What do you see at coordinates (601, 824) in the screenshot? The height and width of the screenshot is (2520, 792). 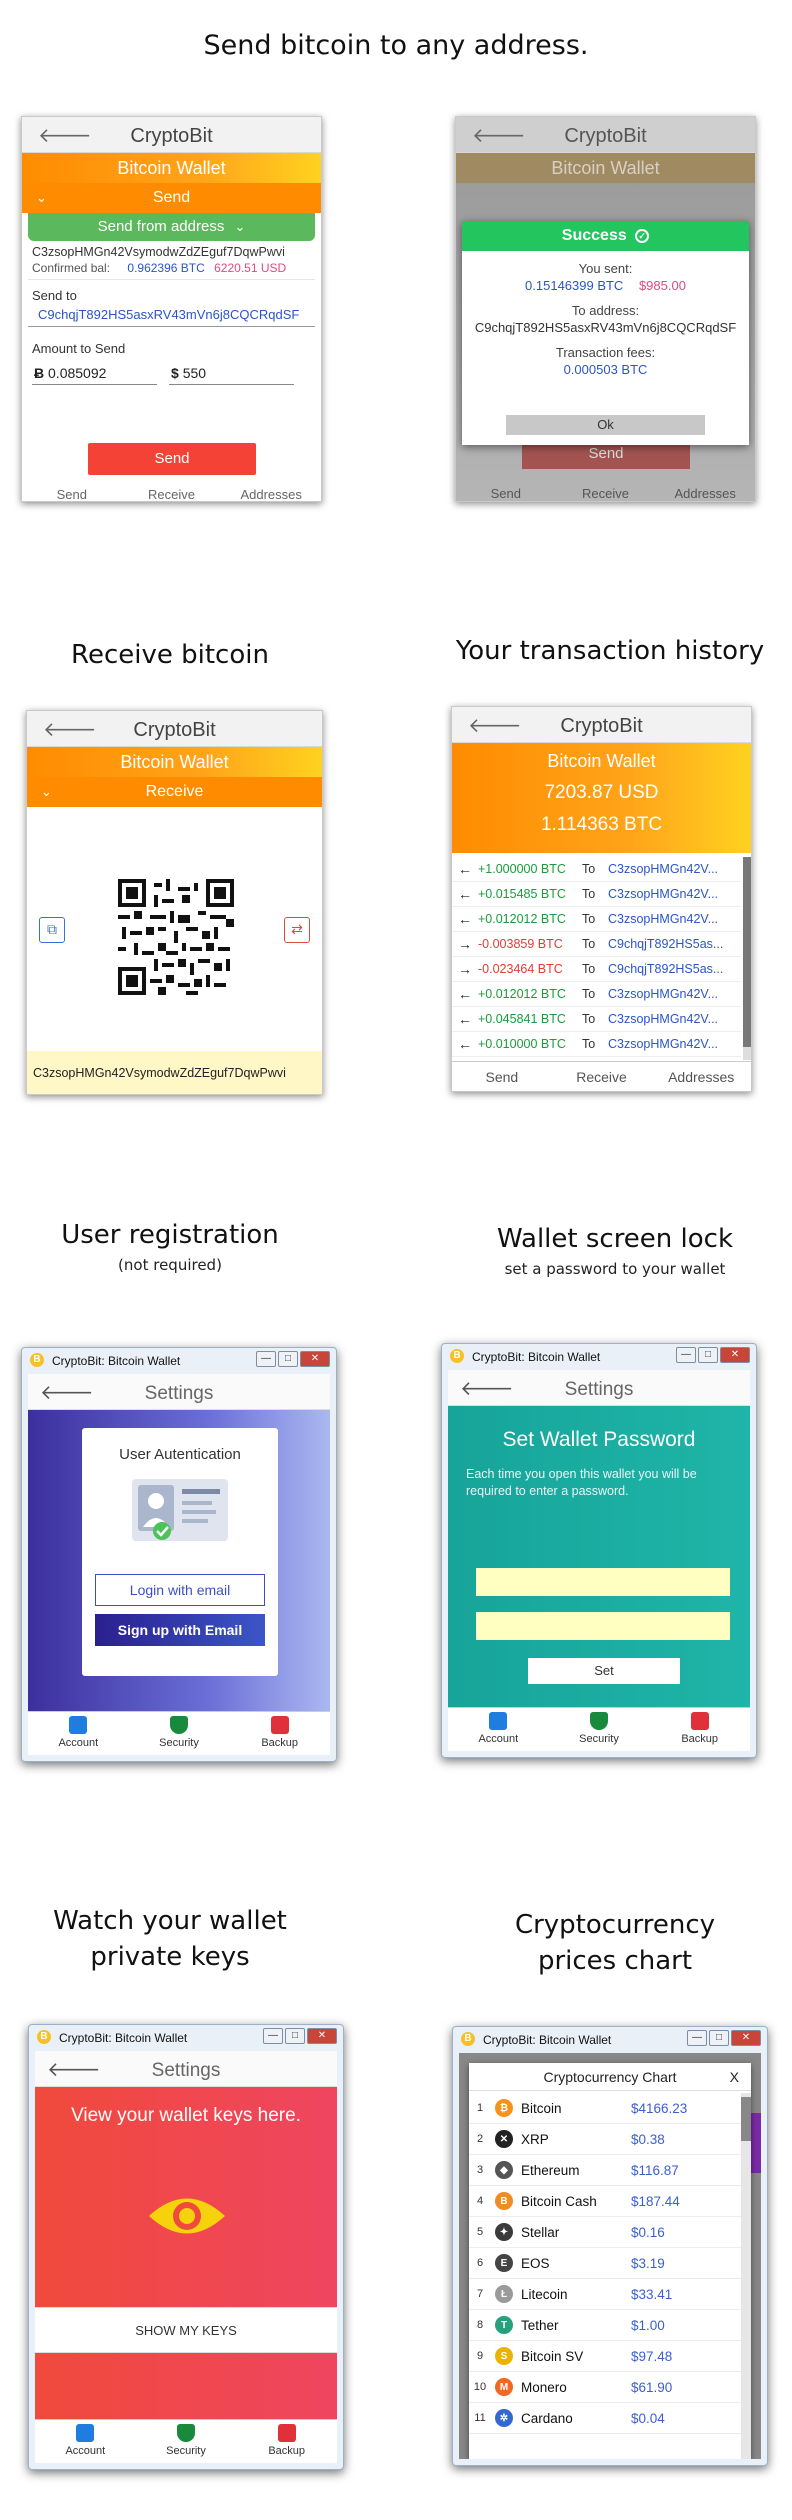 I see `balance-btc: 1.114363 BTC` at bounding box center [601, 824].